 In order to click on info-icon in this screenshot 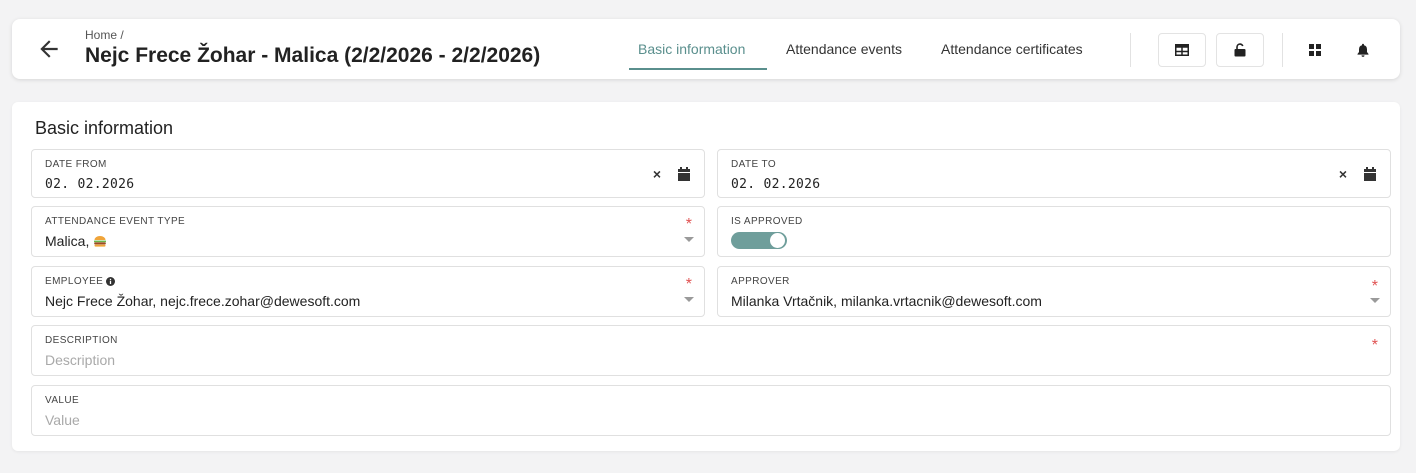, I will do `click(111, 281)`.